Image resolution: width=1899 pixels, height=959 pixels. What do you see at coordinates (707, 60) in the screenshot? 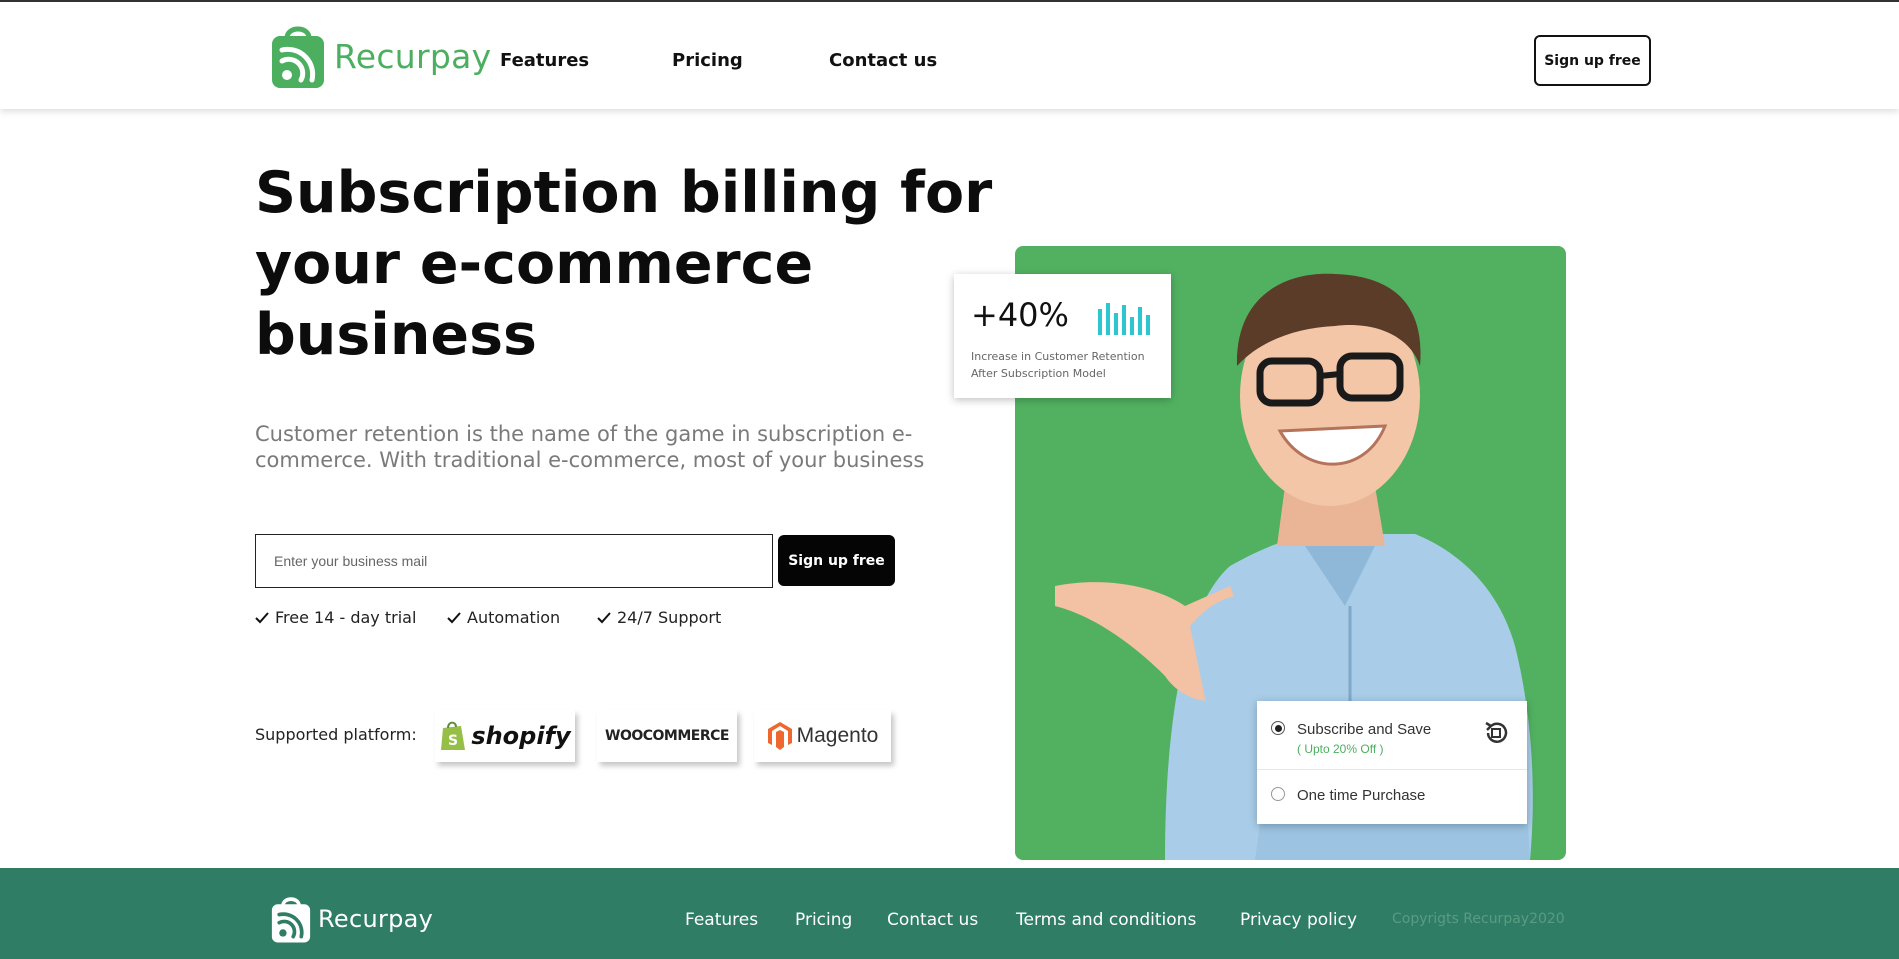
I see `nav-pricing: Pricing` at bounding box center [707, 60].